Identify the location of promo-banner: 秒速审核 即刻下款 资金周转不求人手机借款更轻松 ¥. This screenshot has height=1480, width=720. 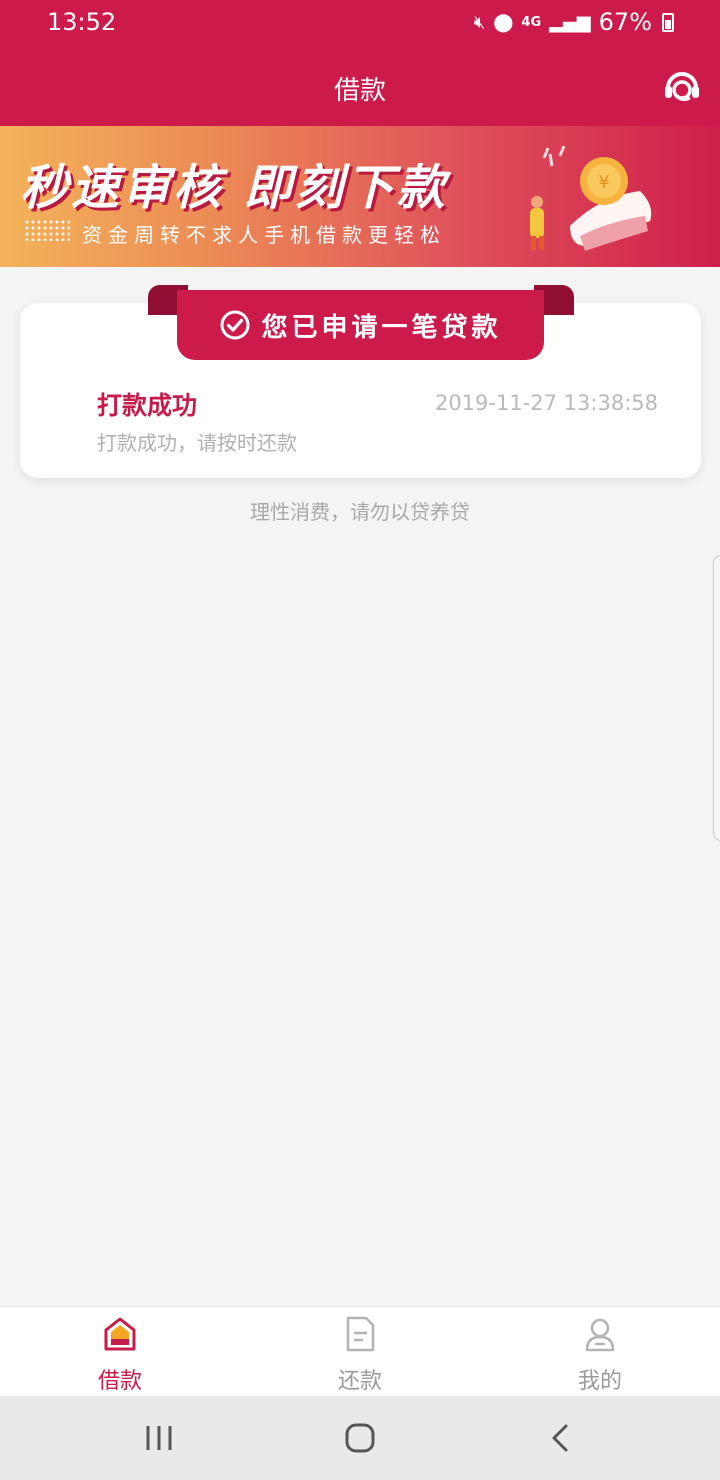
(360, 196).